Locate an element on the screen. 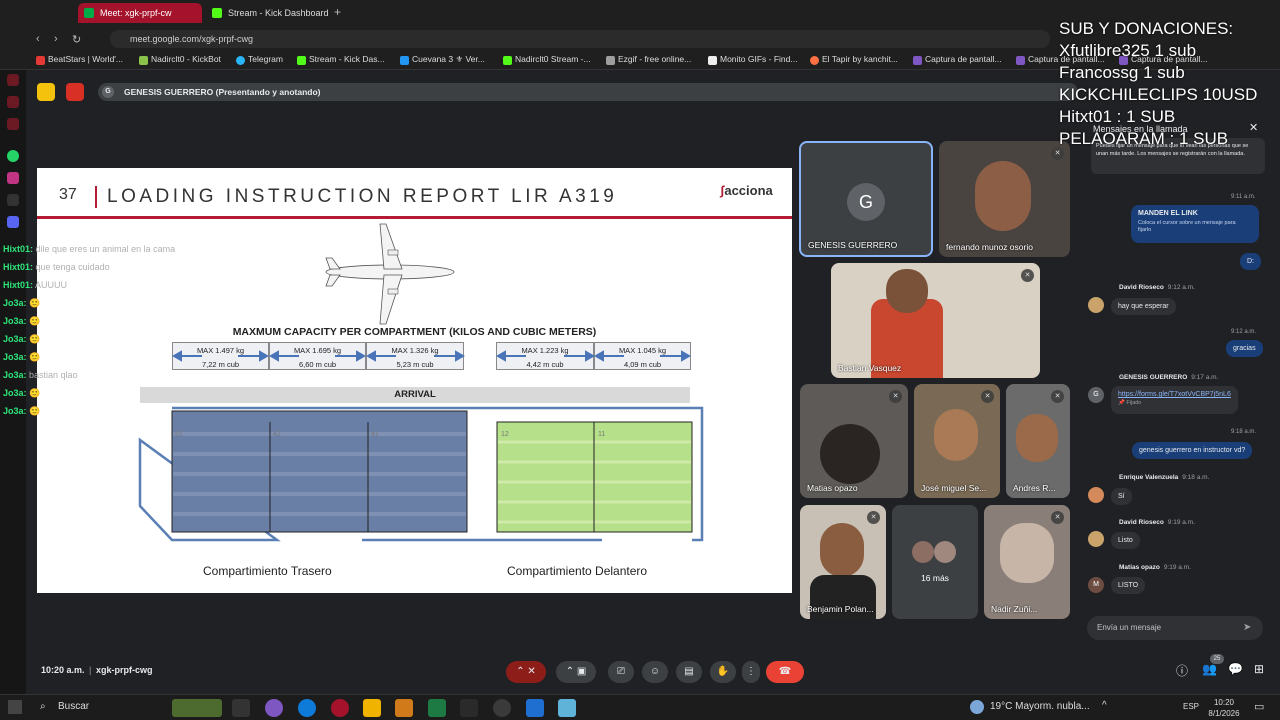 This screenshot has height=720, width=1280. chat-message: Listo is located at coordinates (1125, 540).